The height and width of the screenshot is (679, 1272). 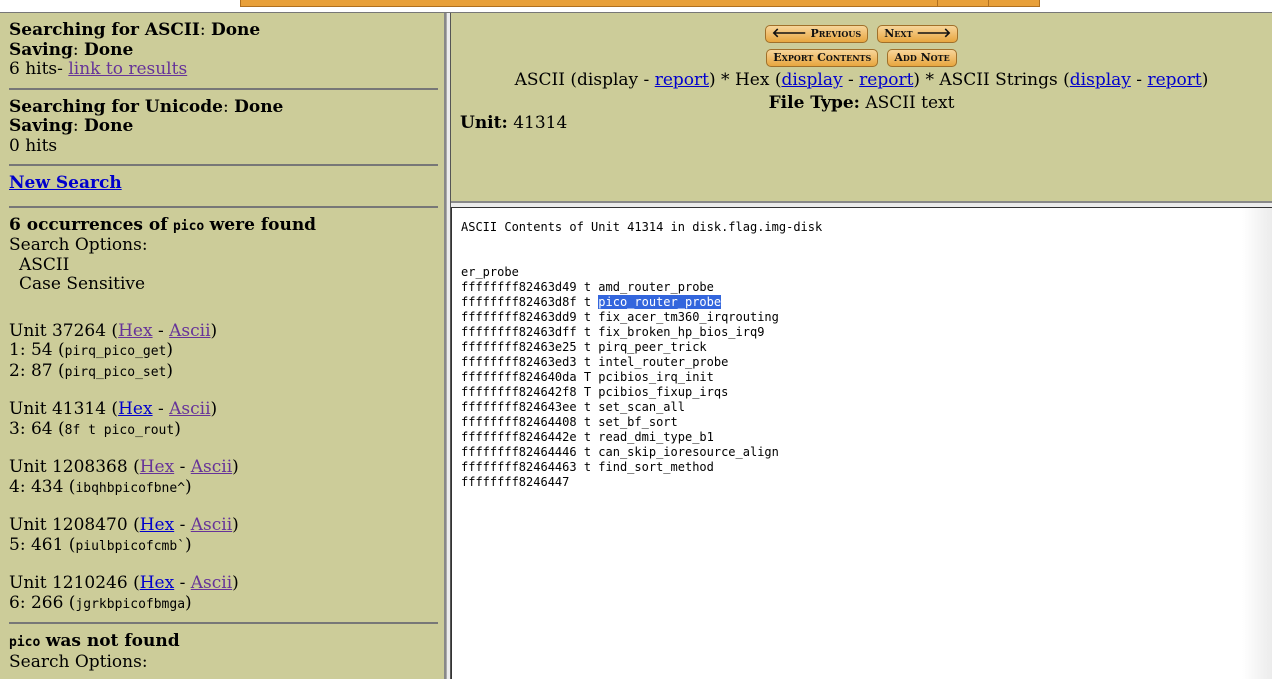 I want to click on file-type-label: File Type:, so click(x=814, y=103).